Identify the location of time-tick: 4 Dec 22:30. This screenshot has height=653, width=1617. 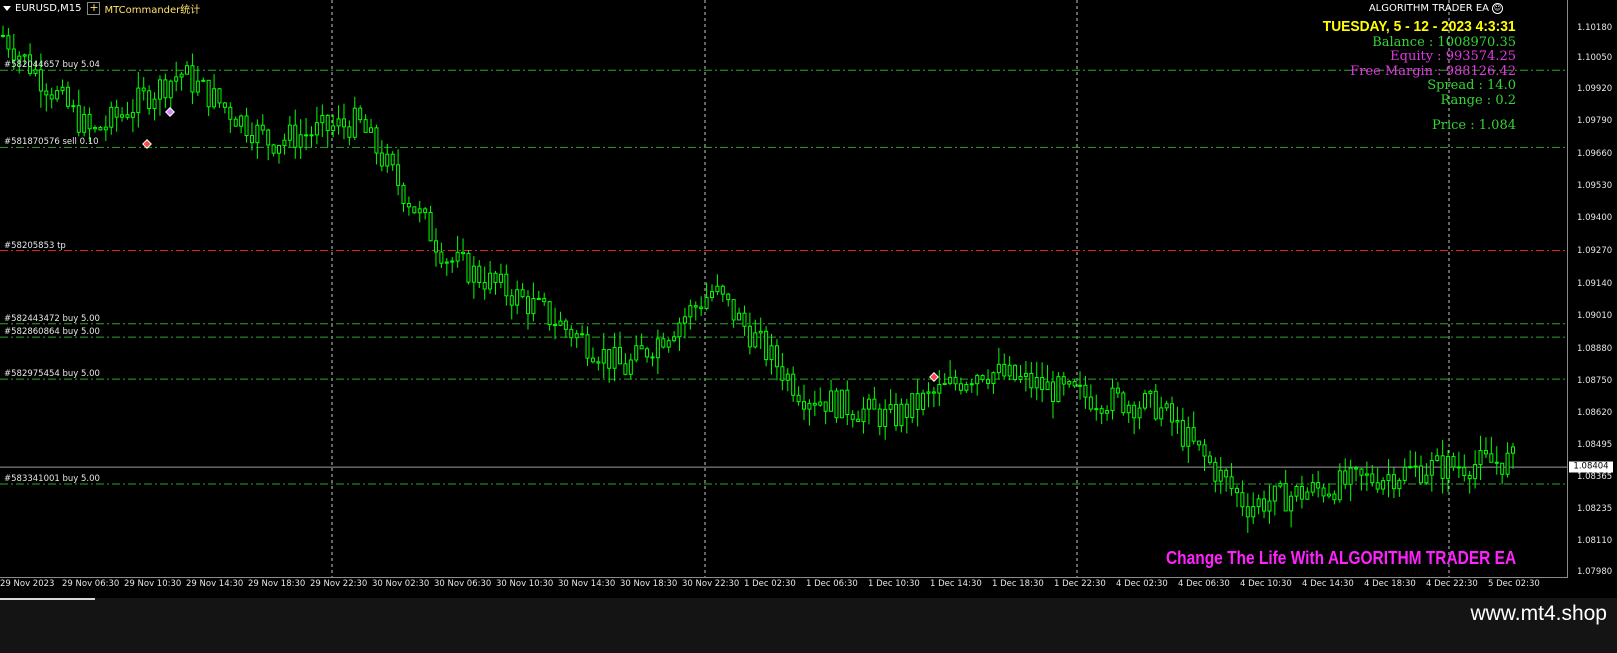
(1452, 584).